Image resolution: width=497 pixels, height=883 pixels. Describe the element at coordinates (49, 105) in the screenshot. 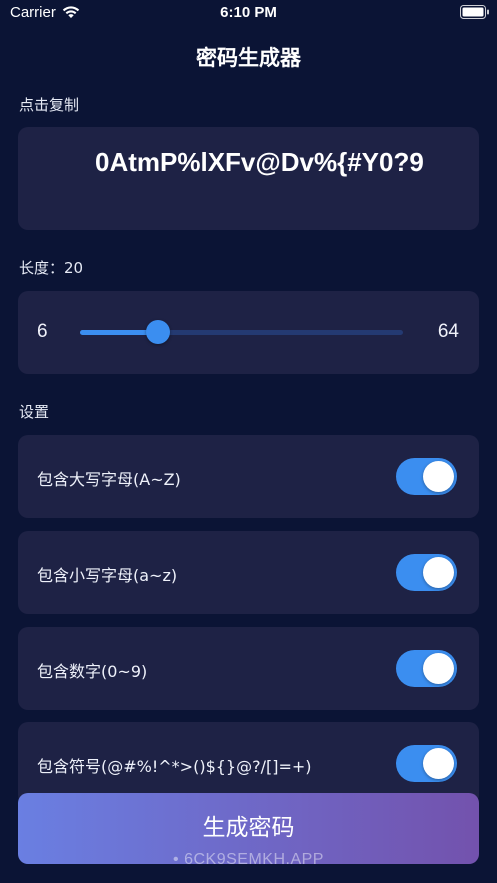

I see `copy-hint-label: 点击复制` at that location.